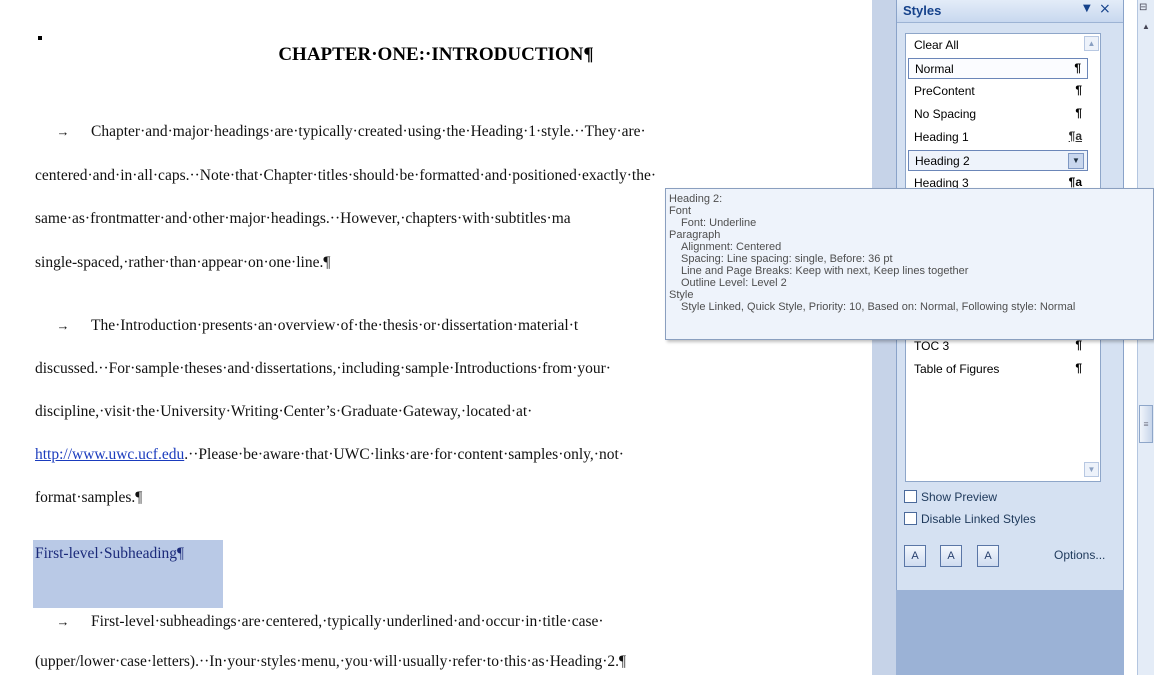  I want to click on style-item-precontent: PreContent ¶, so click(998, 91).